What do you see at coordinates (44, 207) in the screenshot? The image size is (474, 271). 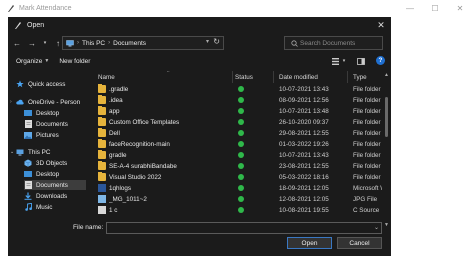 I see `nav-item-label: Music` at bounding box center [44, 207].